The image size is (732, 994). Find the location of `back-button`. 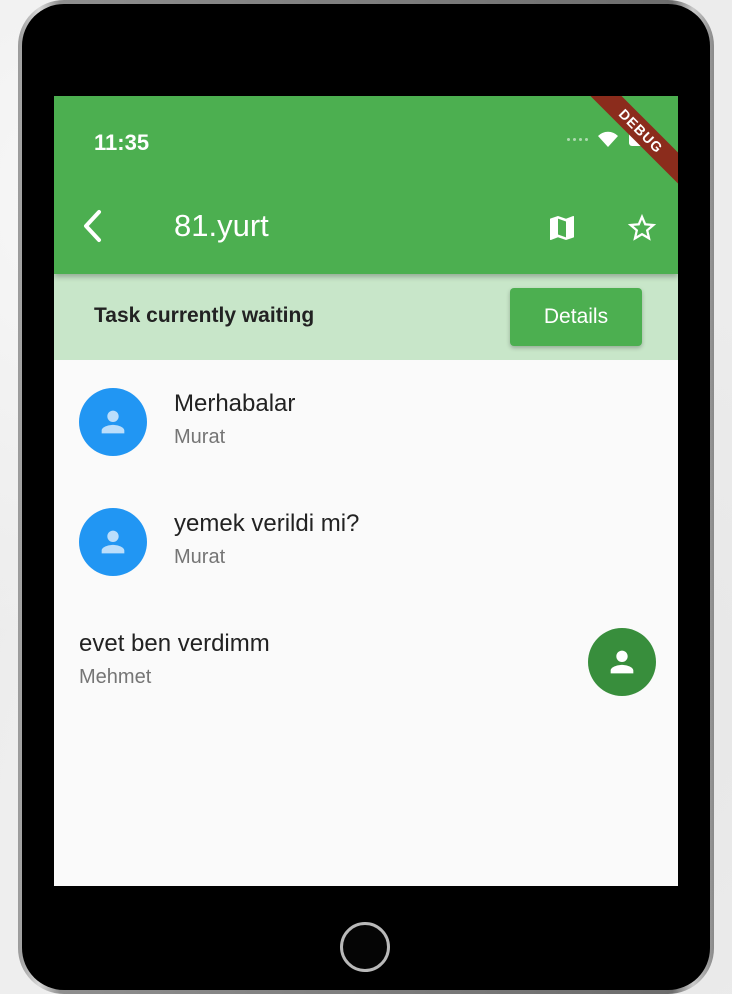

back-button is located at coordinates (92, 226).